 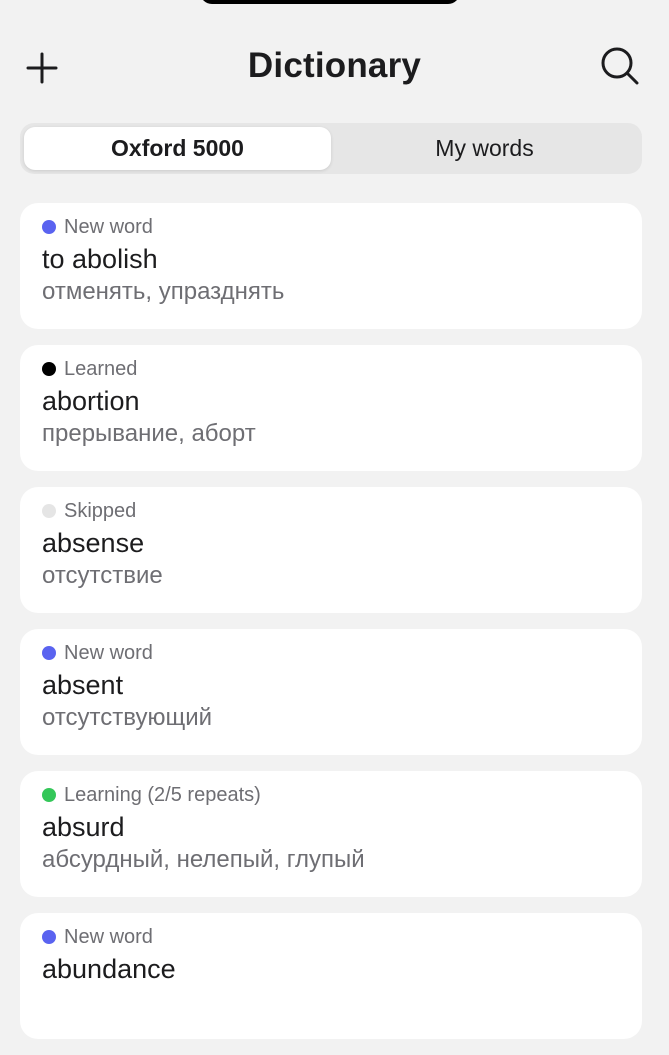 I want to click on device-notch, so click(x=330, y=2).